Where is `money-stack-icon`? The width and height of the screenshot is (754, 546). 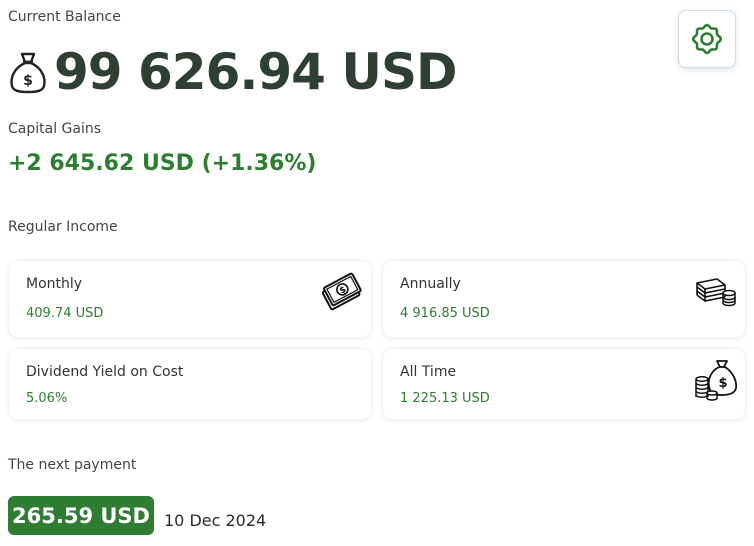
money-stack-icon is located at coordinates (716, 292).